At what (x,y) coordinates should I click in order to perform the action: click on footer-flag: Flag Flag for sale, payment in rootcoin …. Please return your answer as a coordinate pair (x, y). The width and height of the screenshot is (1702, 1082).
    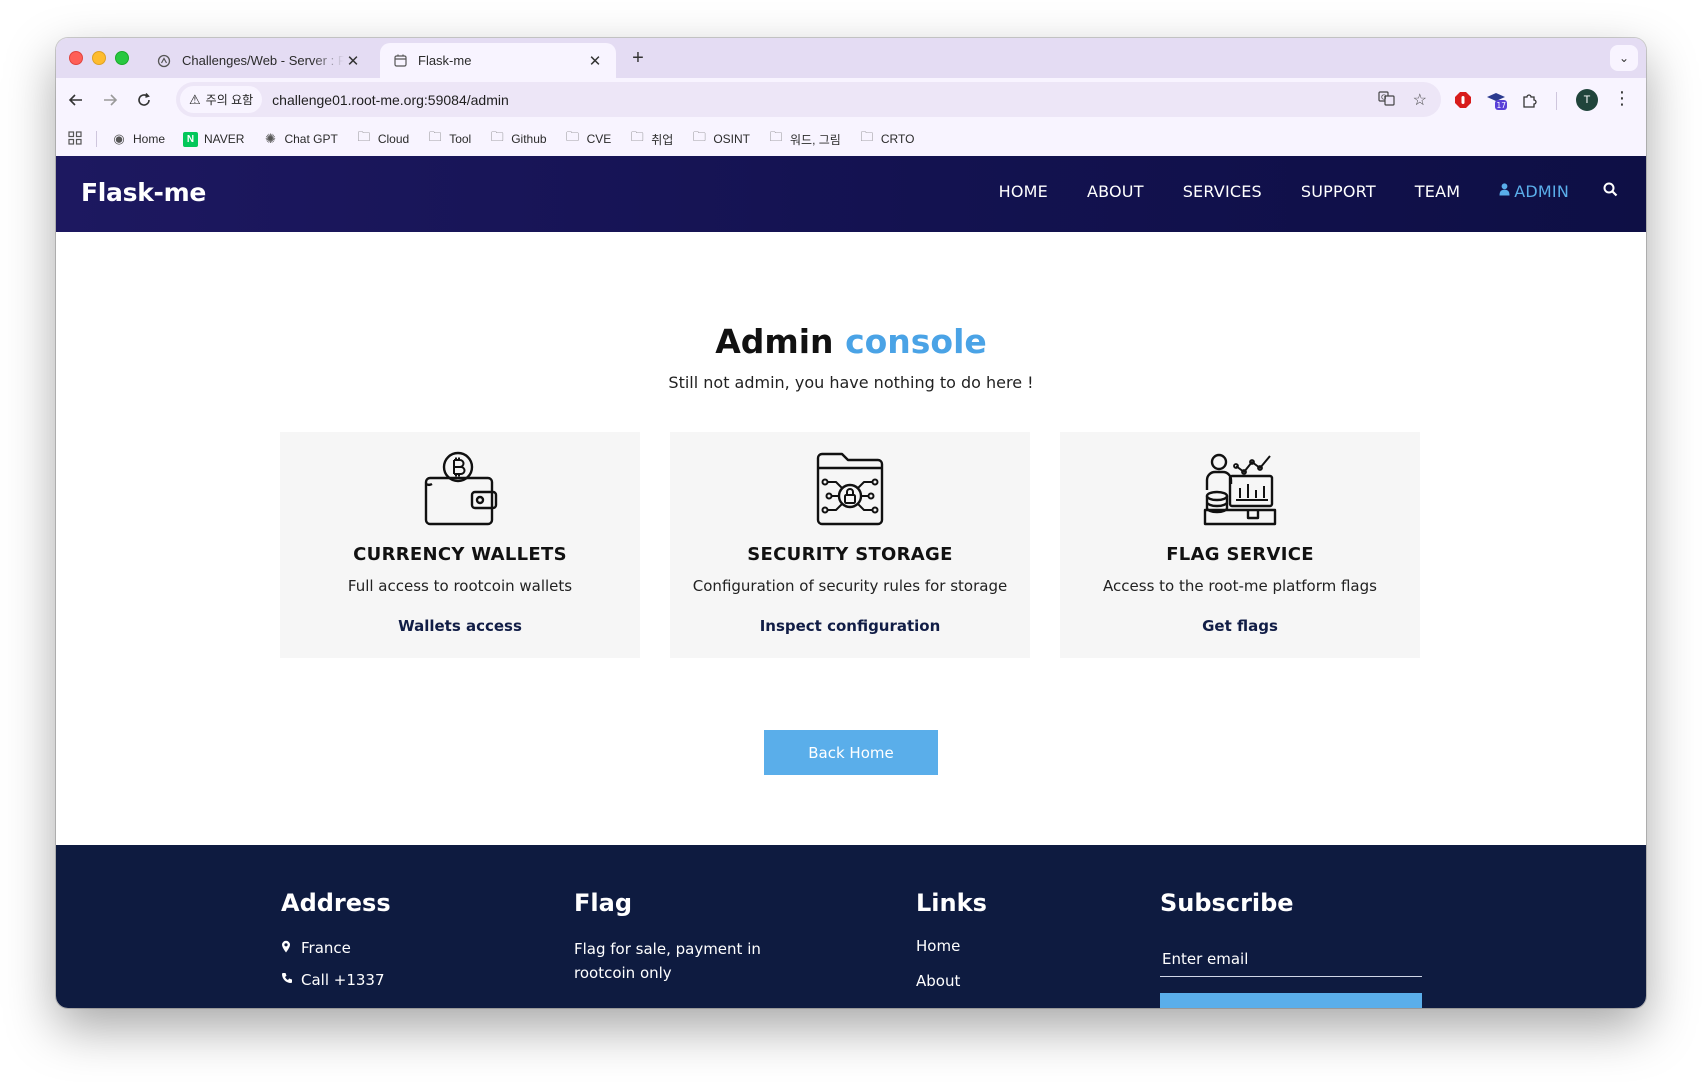
    Looking at the image, I should click on (699, 937).